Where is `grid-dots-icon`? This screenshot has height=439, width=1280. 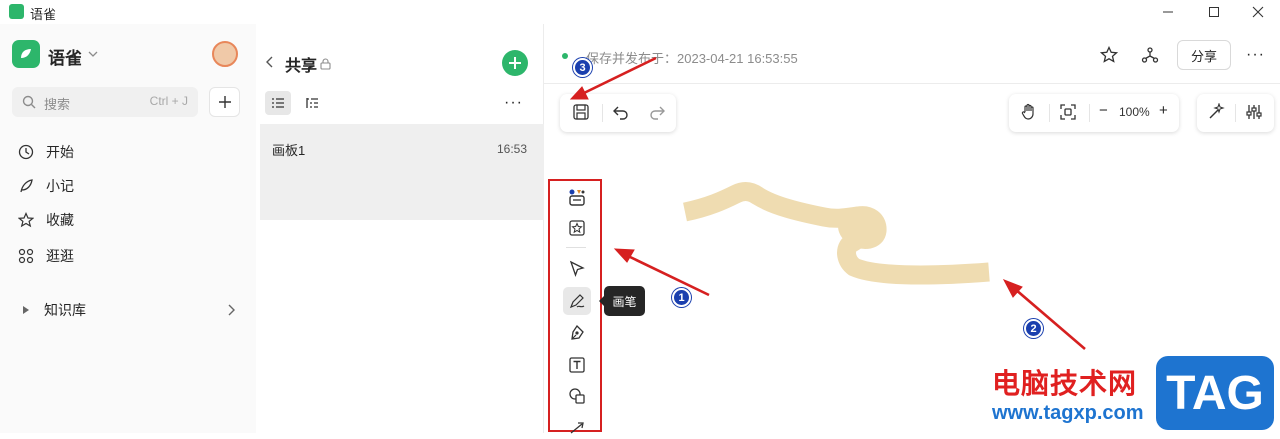 grid-dots-icon is located at coordinates (26, 256).